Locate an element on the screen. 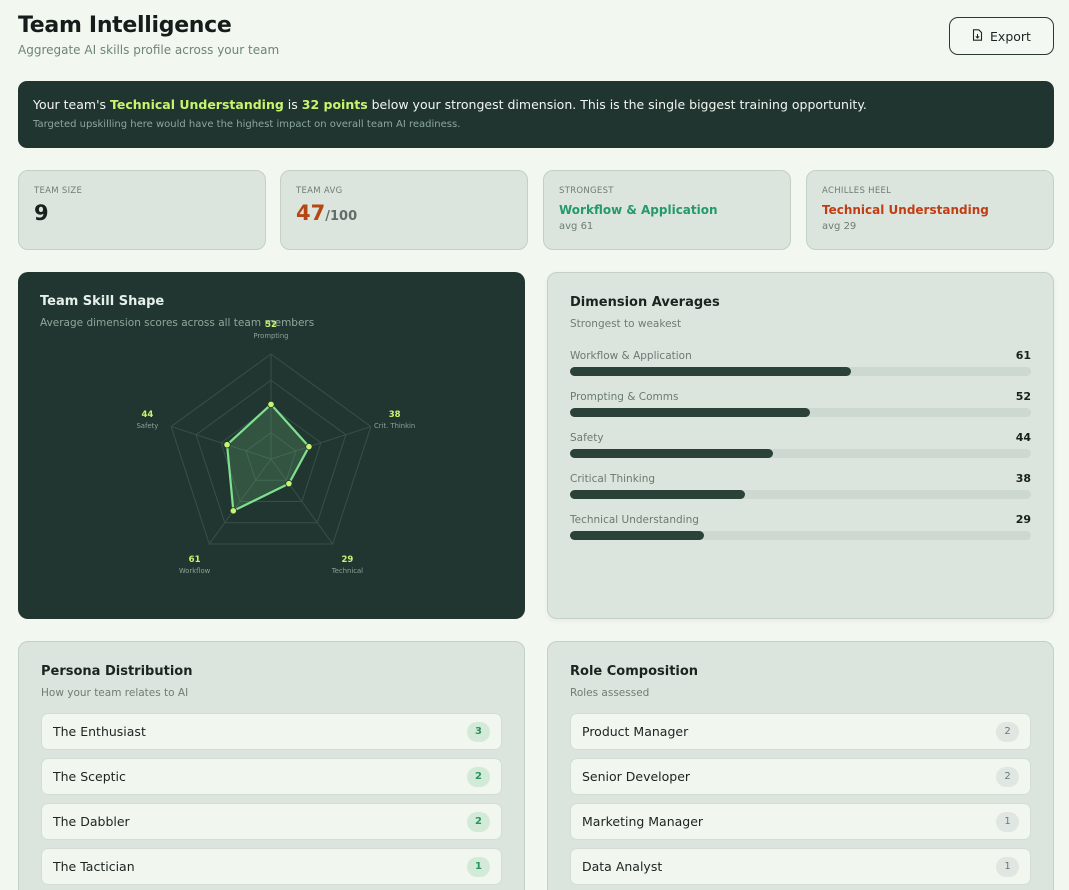  radar-axis-label: Safety is located at coordinates (147, 426).